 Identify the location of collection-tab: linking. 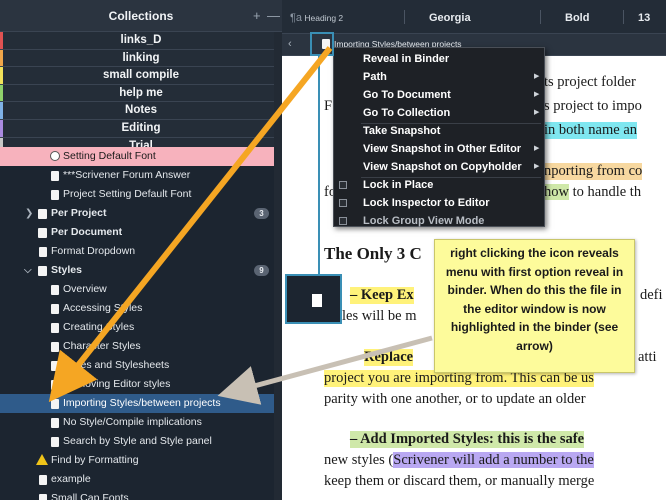
(141, 58).